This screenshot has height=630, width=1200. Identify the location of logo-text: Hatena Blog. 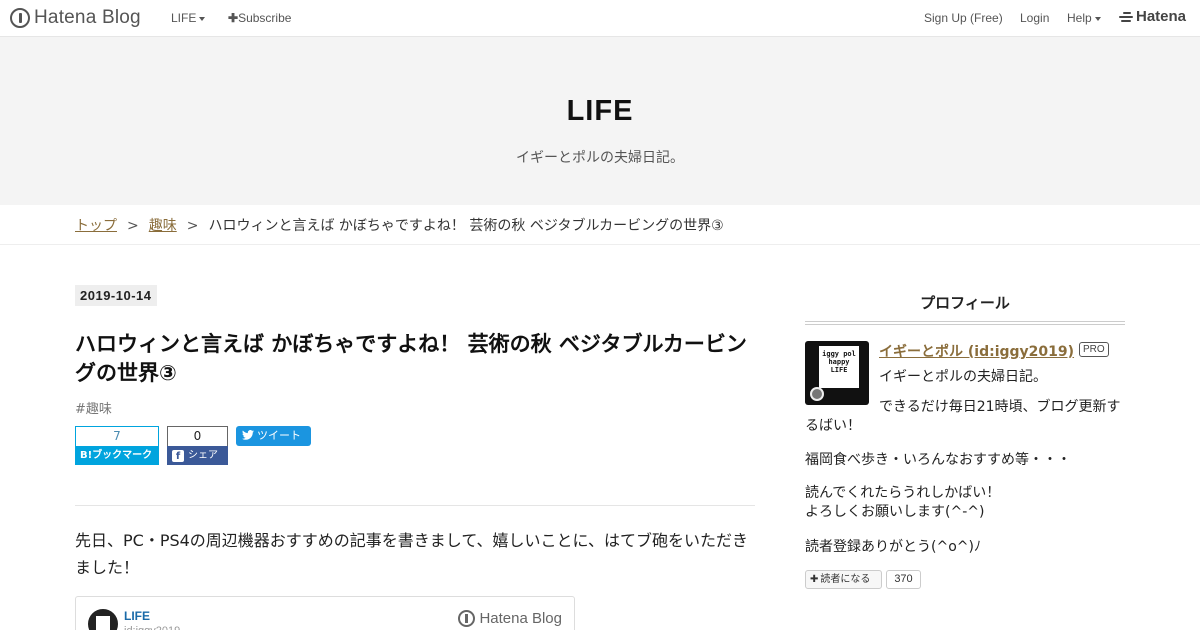
(87, 17).